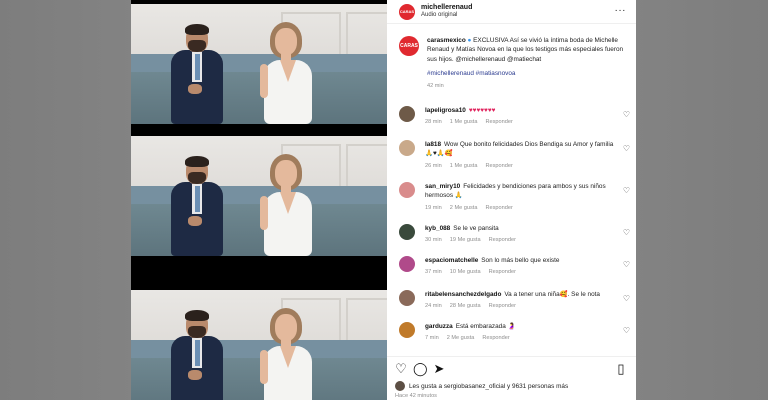  What do you see at coordinates (621, 10) in the screenshot?
I see `more-options-icon: ···` at bounding box center [621, 10].